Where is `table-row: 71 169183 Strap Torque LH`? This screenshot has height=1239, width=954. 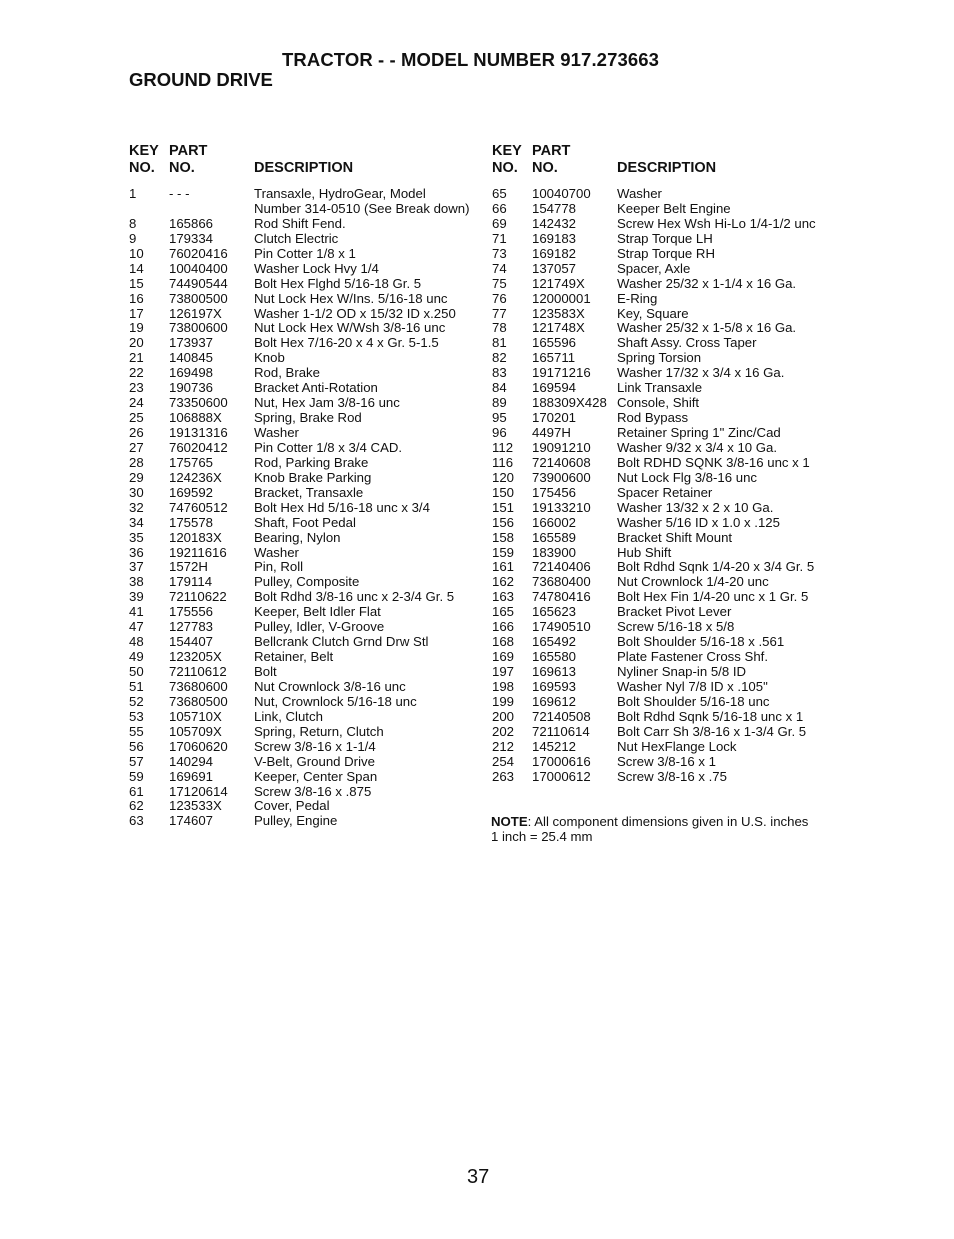 table-row: 71 169183 Strap Torque LH is located at coordinates (669, 238).